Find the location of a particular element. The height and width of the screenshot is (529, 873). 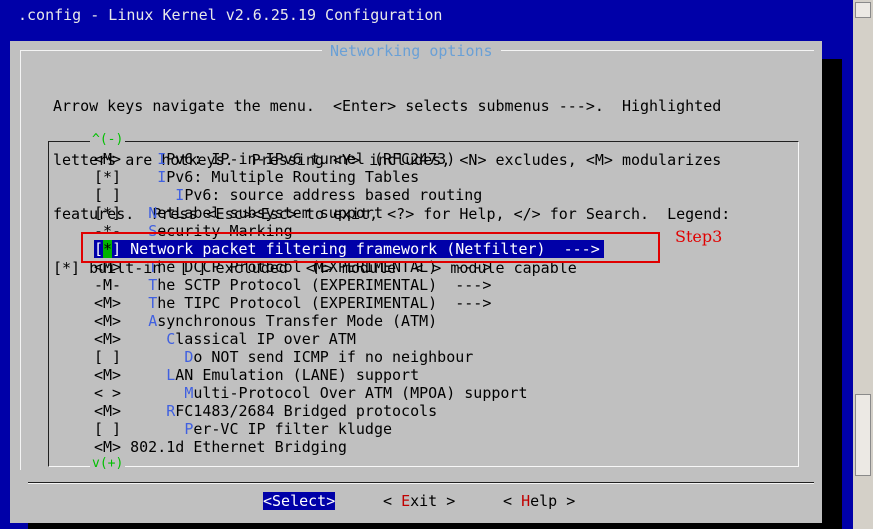

menu-item: [*] IPv6: Multiple Routing Tables is located at coordinates (256, 177).